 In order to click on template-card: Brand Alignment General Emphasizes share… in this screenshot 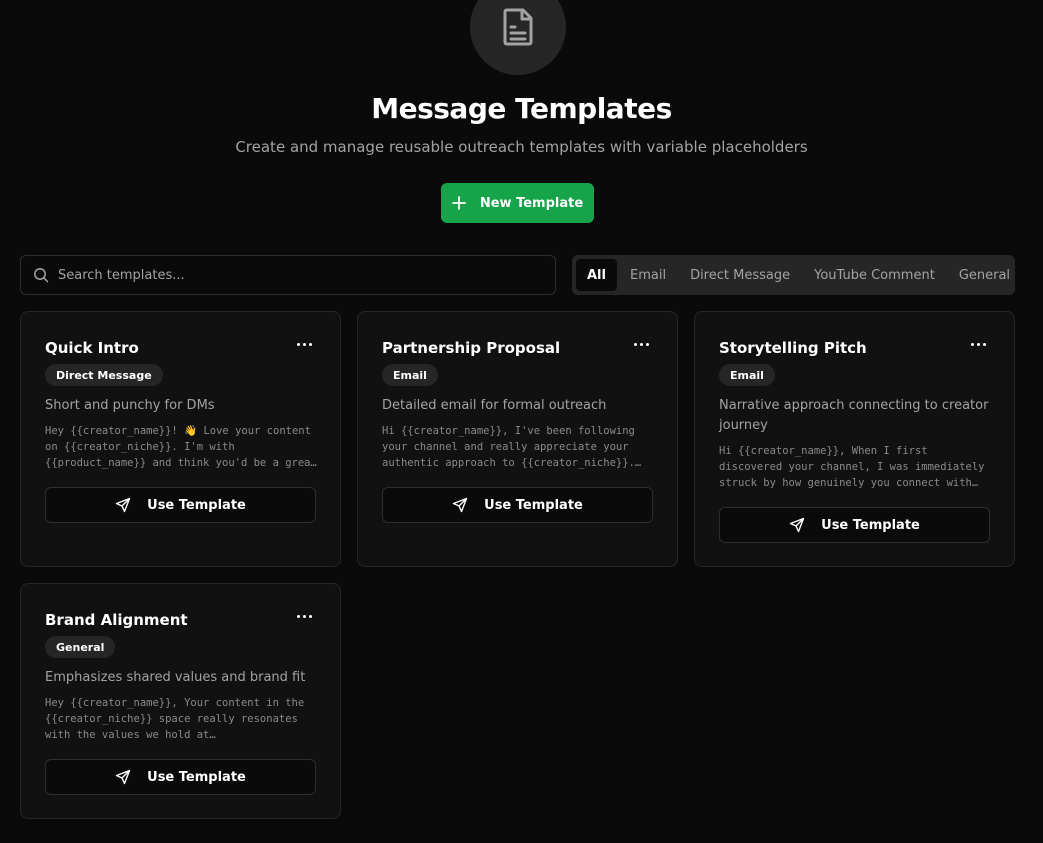, I will do `click(180, 701)`.